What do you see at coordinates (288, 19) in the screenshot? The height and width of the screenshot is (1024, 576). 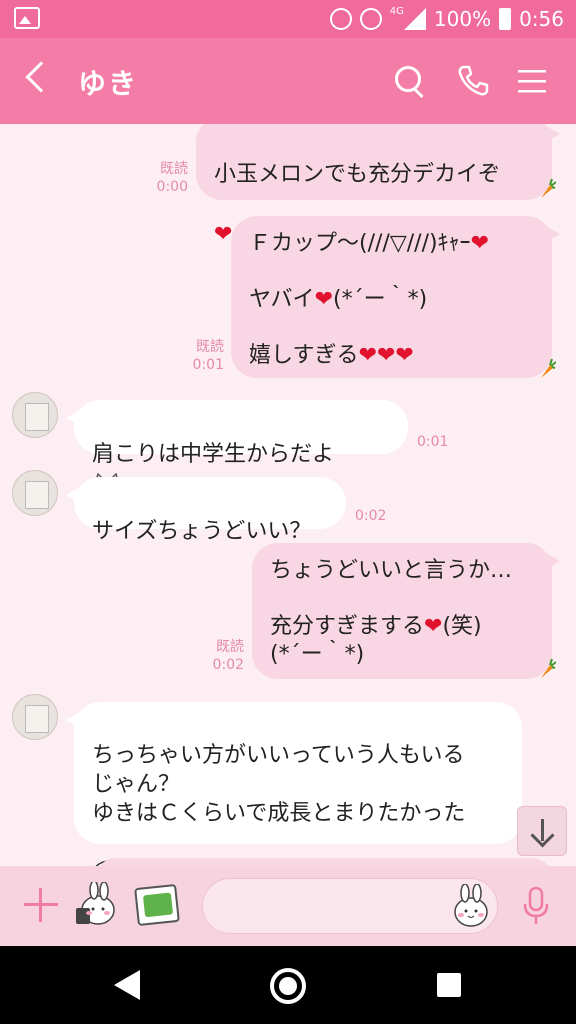 I see `status-bar: 4G 100% 0:56` at bounding box center [288, 19].